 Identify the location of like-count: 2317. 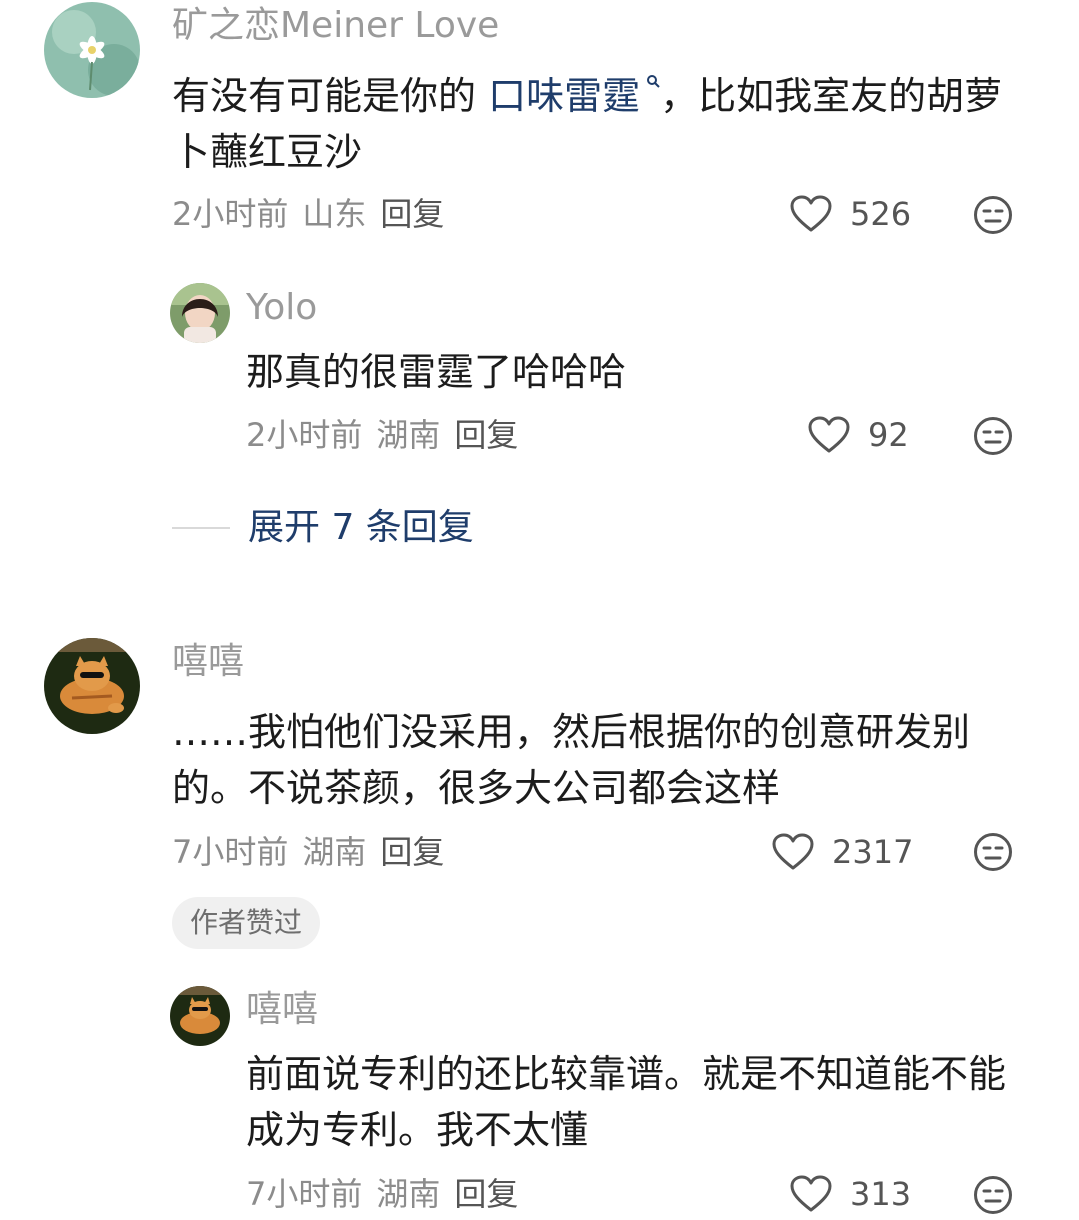
(873, 852).